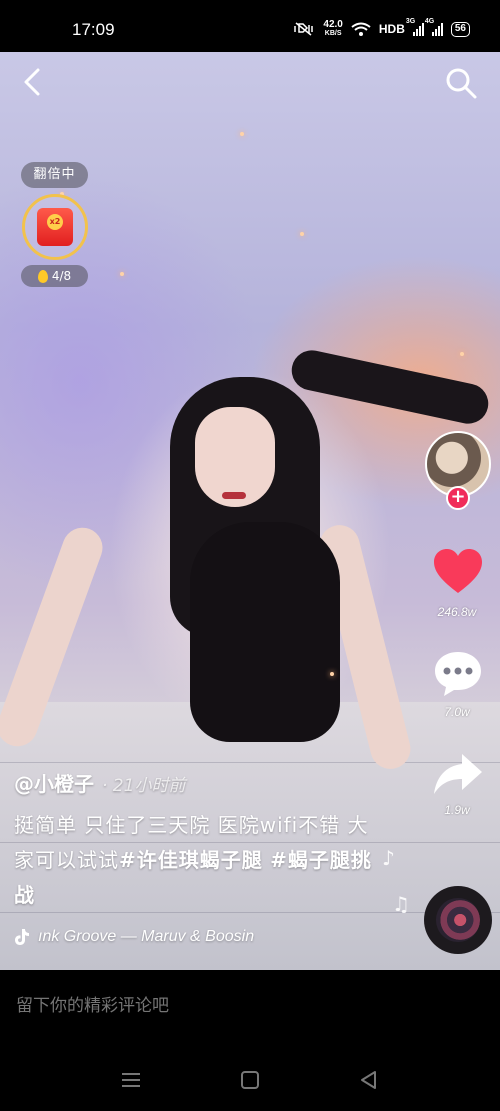 The width and height of the screenshot is (500, 1111). I want to click on like-count: 246.8w, so click(457, 612).